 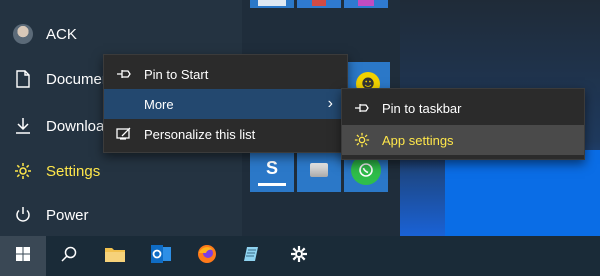 I want to click on file-explorer-icon, so click(x=115, y=256).